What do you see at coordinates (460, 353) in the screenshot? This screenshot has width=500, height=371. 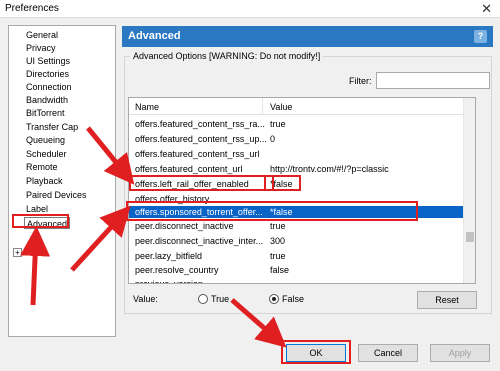 I see `apply-button: Apply` at bounding box center [460, 353].